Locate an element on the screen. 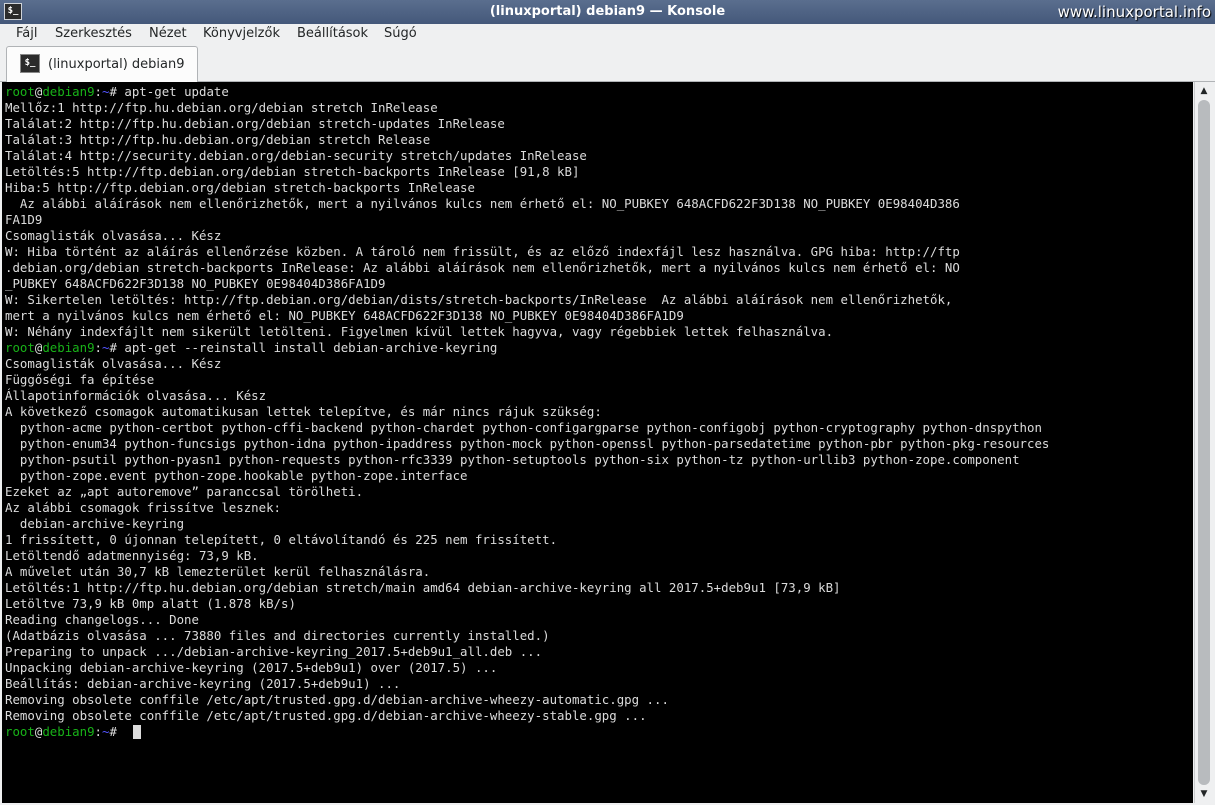  scroll-up-arrow-icon: ▲ is located at coordinates (1204, 91).